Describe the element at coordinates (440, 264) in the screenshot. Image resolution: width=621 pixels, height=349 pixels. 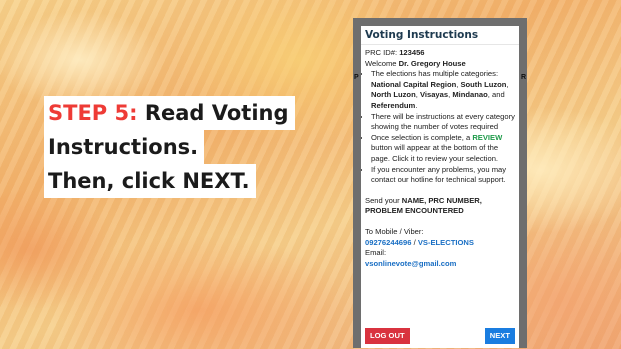
I see `email-link: vsonlinevote@gmail.com` at that location.